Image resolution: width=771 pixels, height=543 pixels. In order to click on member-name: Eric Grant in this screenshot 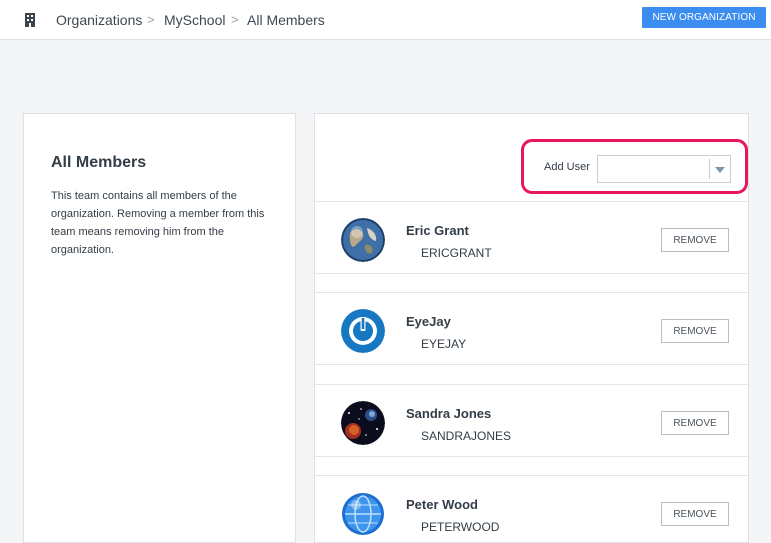, I will do `click(437, 230)`.